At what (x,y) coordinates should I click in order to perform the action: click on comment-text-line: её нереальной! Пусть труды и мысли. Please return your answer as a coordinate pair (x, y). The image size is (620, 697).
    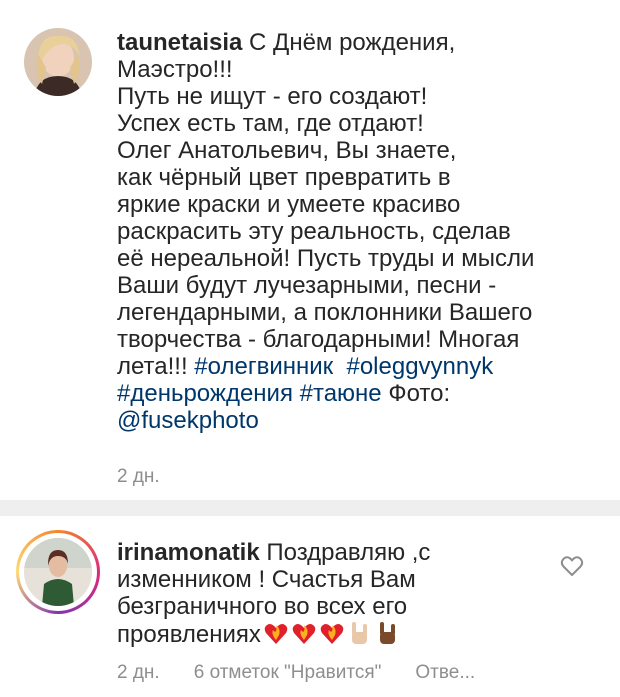
    Looking at the image, I should click on (326, 258).